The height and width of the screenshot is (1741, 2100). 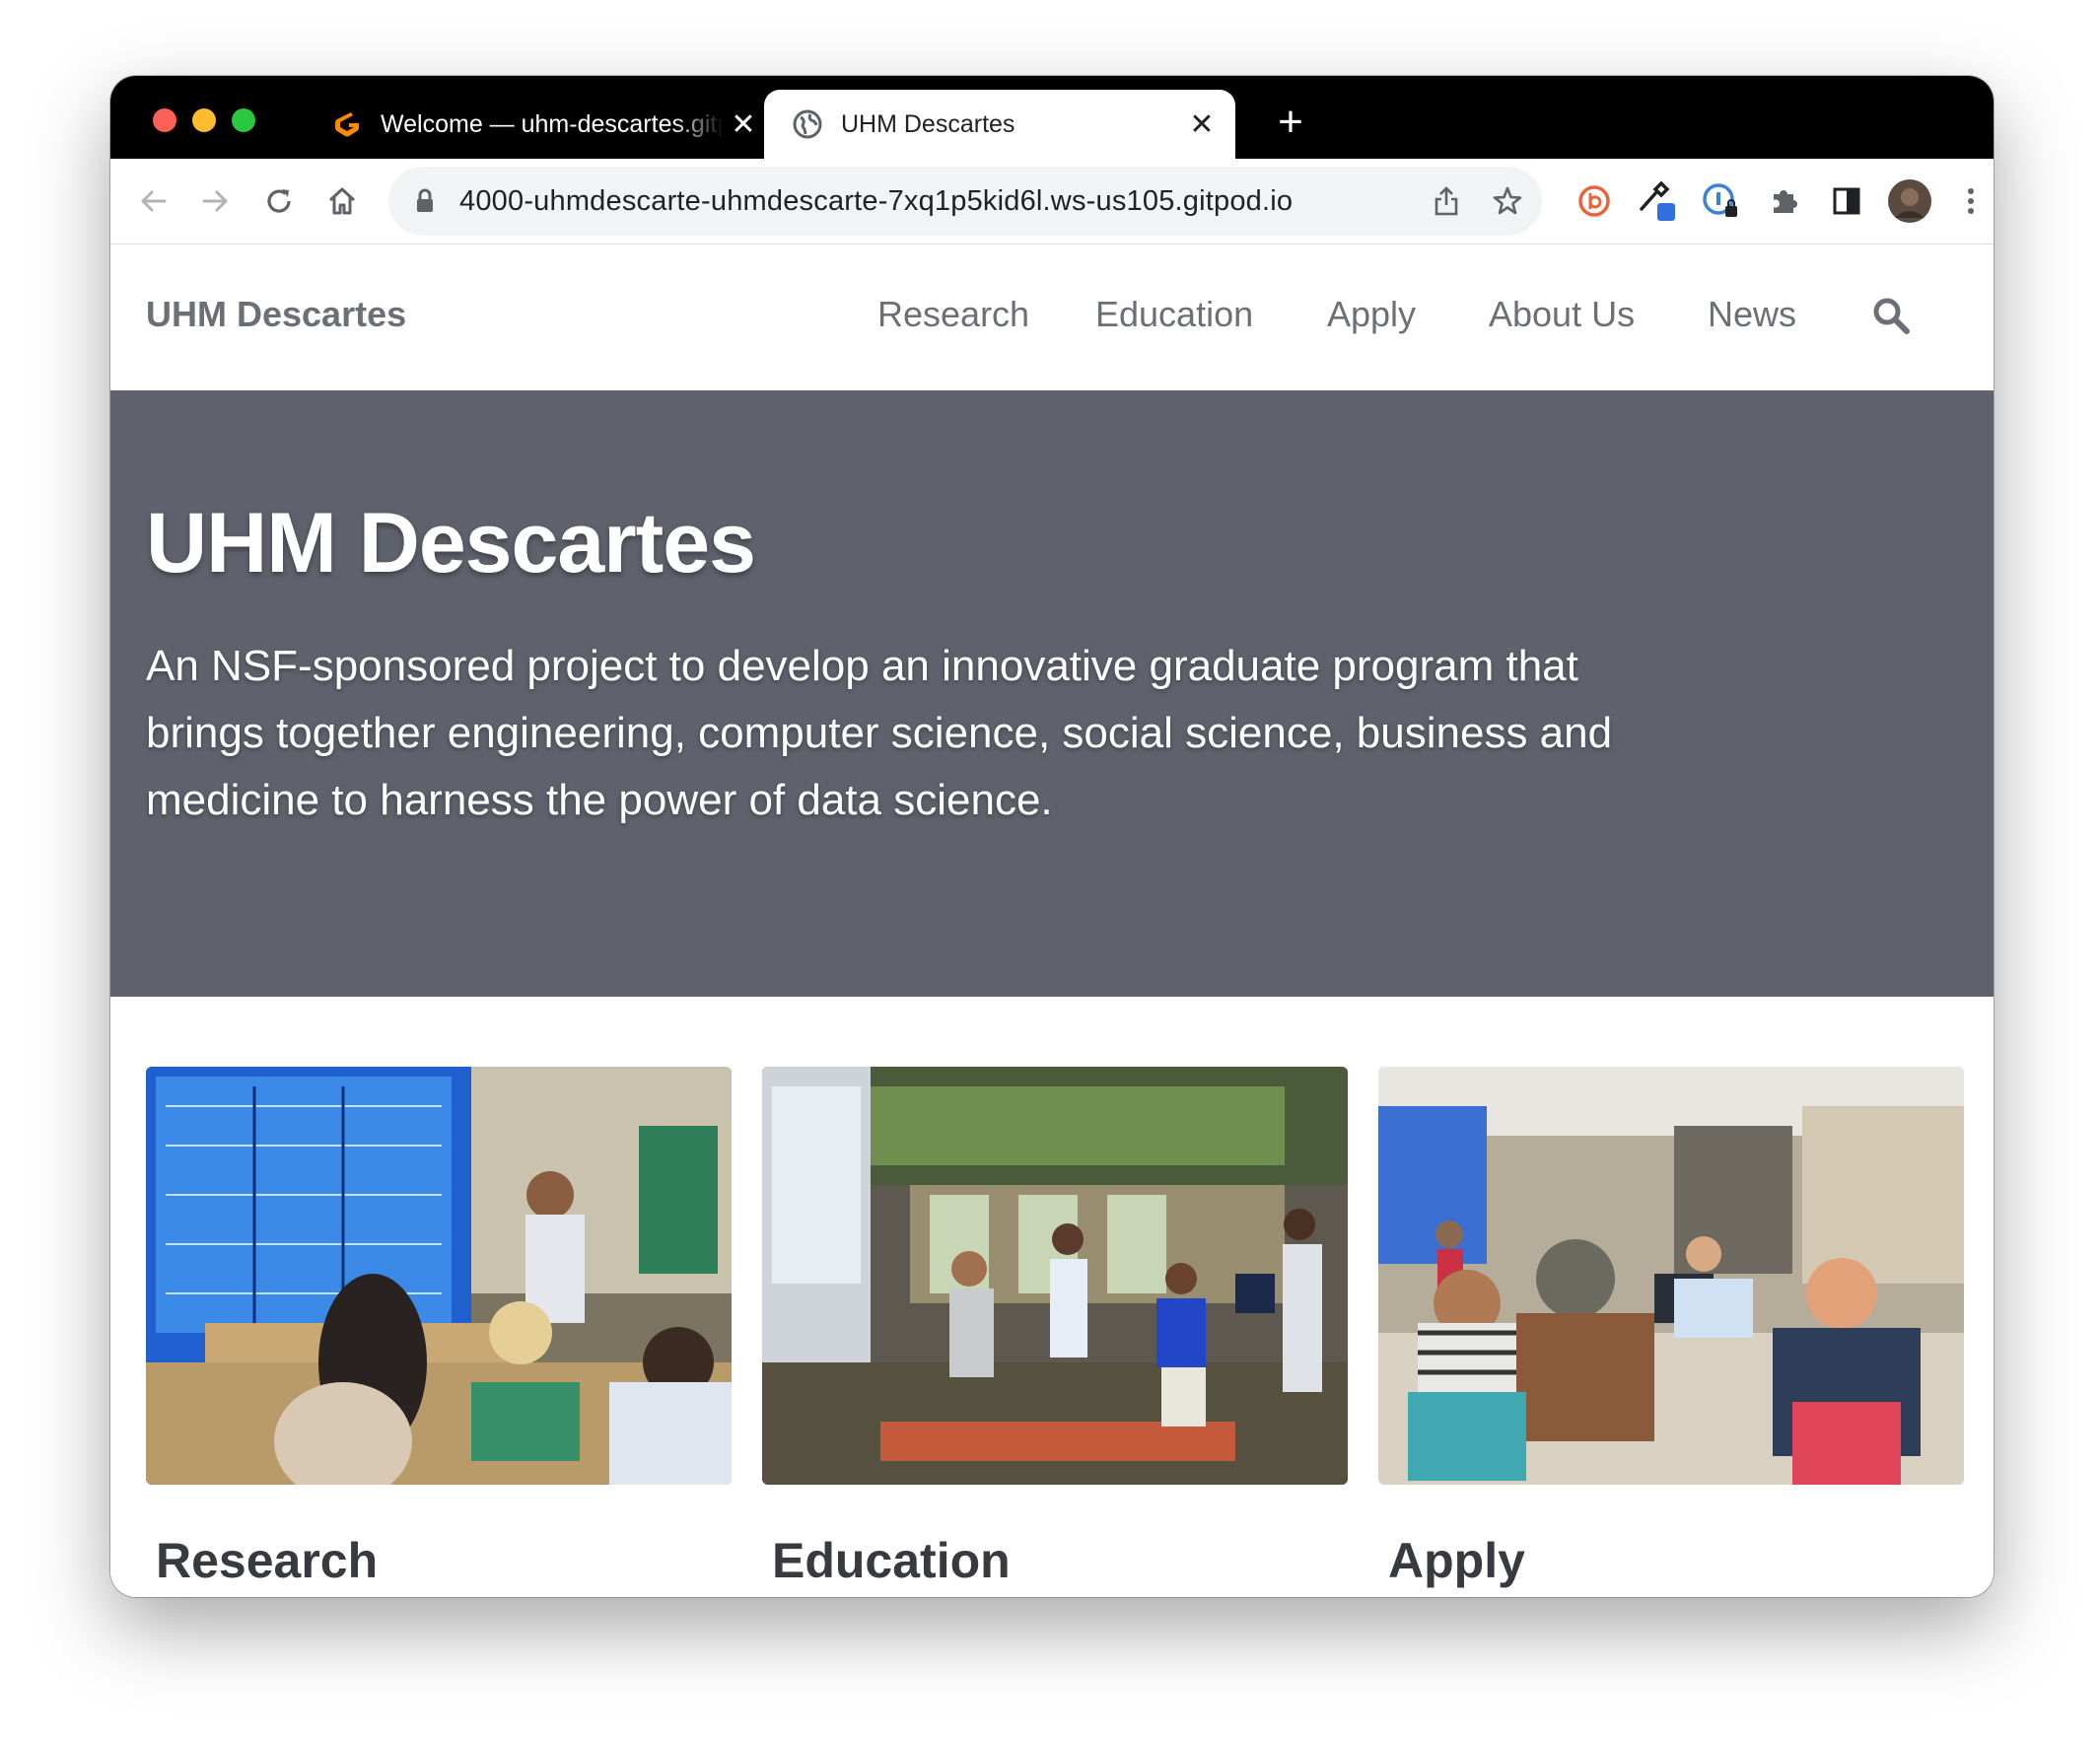 What do you see at coordinates (807, 124) in the screenshot?
I see `globe-icon` at bounding box center [807, 124].